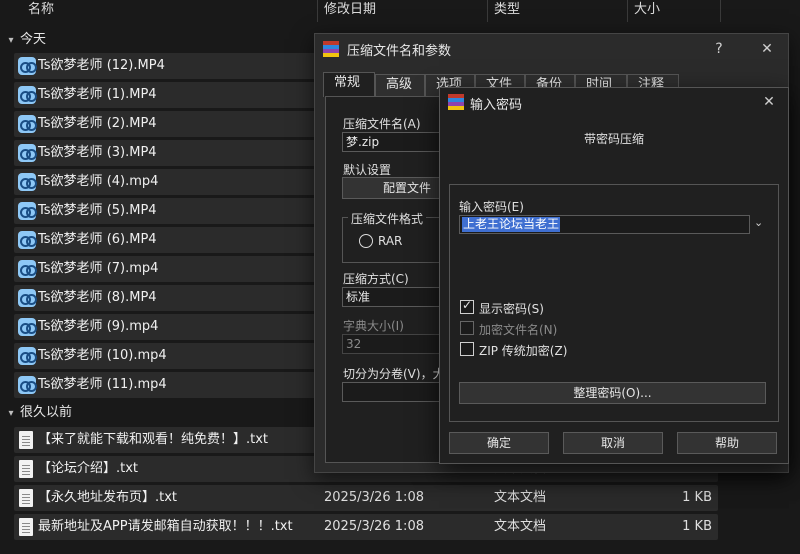 The height and width of the screenshot is (554, 800). I want to click on zip-legacy-encryption-checkbox, so click(467, 349).